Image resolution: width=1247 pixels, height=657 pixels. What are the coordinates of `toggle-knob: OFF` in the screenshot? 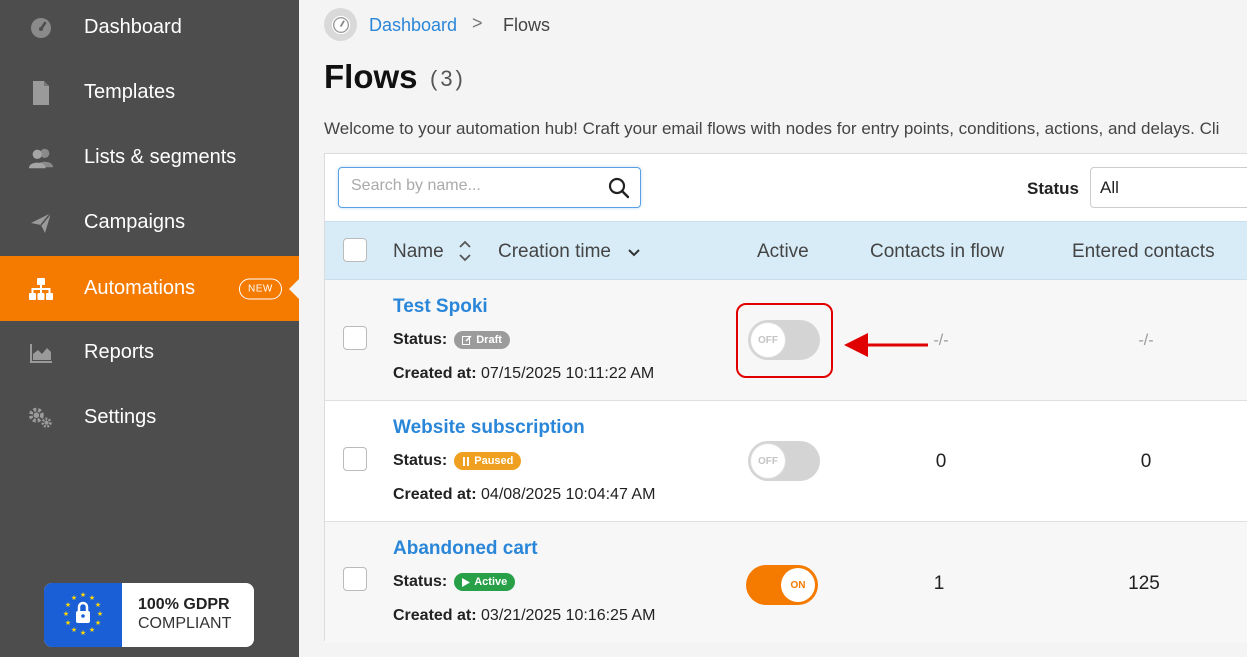 It's located at (768, 461).